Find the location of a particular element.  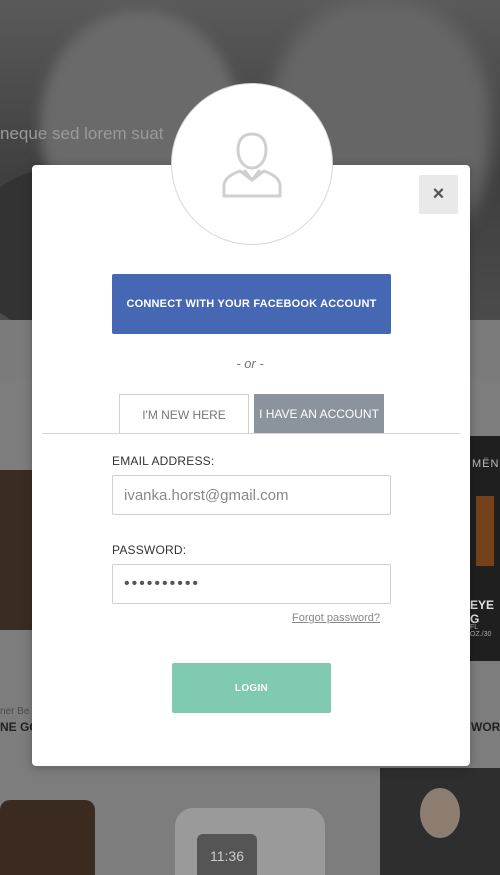

hero-text: neque sed lorem suat is located at coordinates (82, 133).